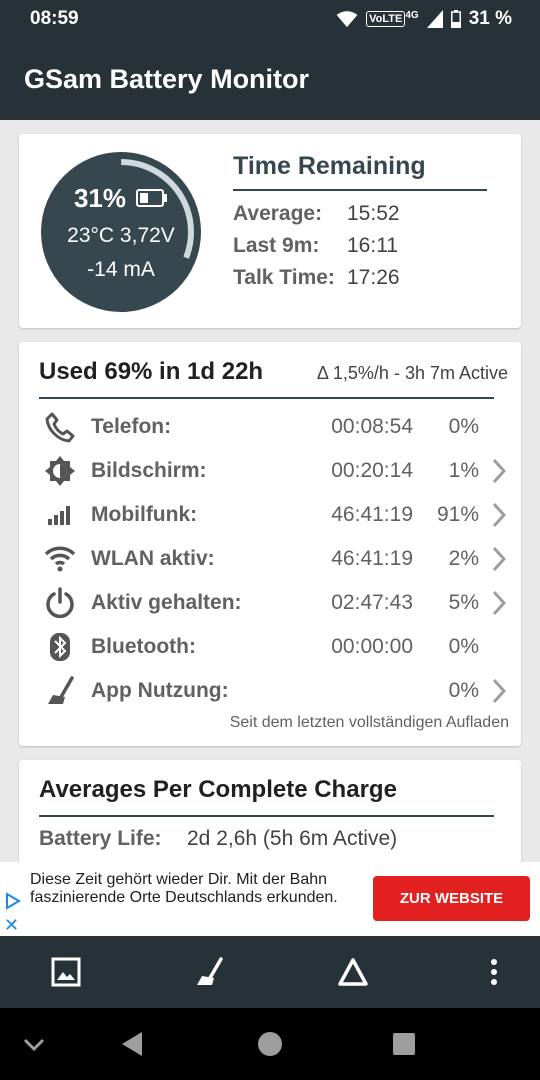 The height and width of the screenshot is (1080, 540). Describe the element at coordinates (347, 19) in the screenshot. I see `wifi-status-icon` at that location.